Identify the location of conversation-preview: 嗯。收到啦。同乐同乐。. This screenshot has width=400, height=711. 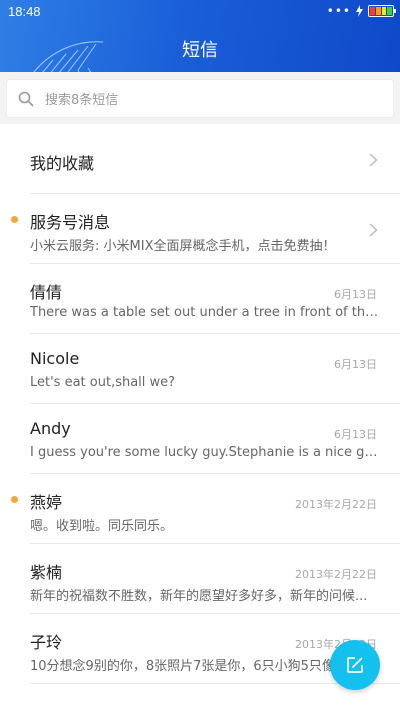
(102, 526).